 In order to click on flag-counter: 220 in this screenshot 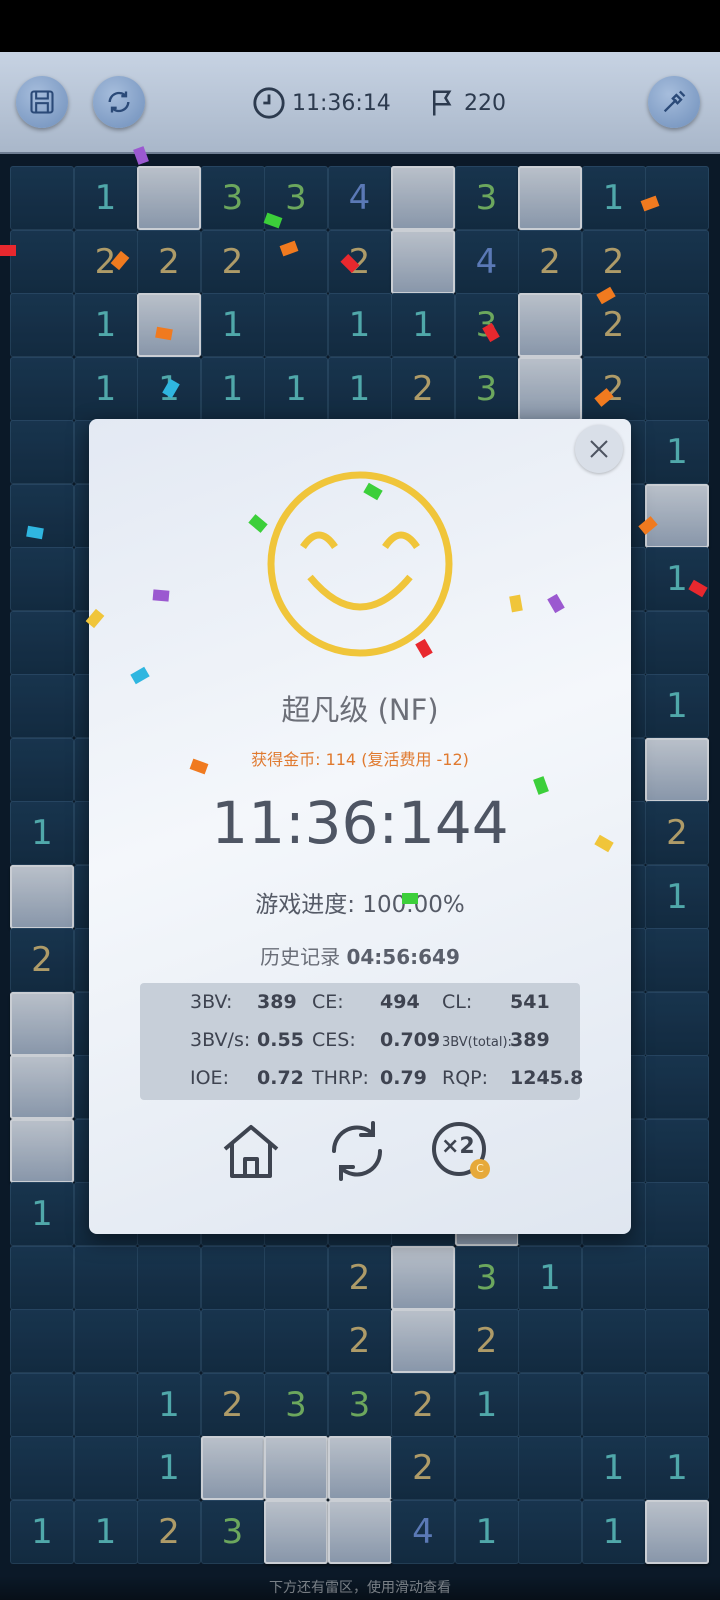, I will do `click(467, 103)`.